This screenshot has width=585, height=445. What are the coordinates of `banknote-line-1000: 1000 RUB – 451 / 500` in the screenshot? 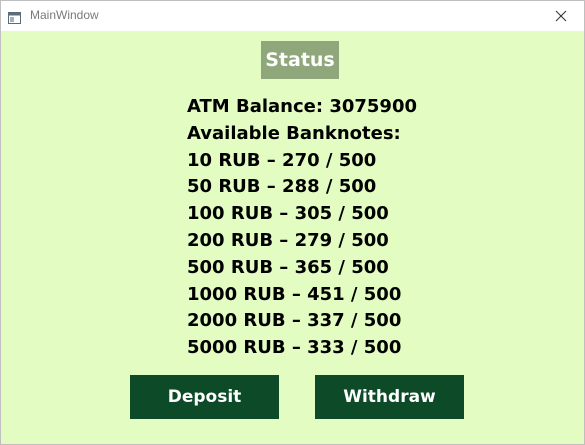 It's located at (294, 294).